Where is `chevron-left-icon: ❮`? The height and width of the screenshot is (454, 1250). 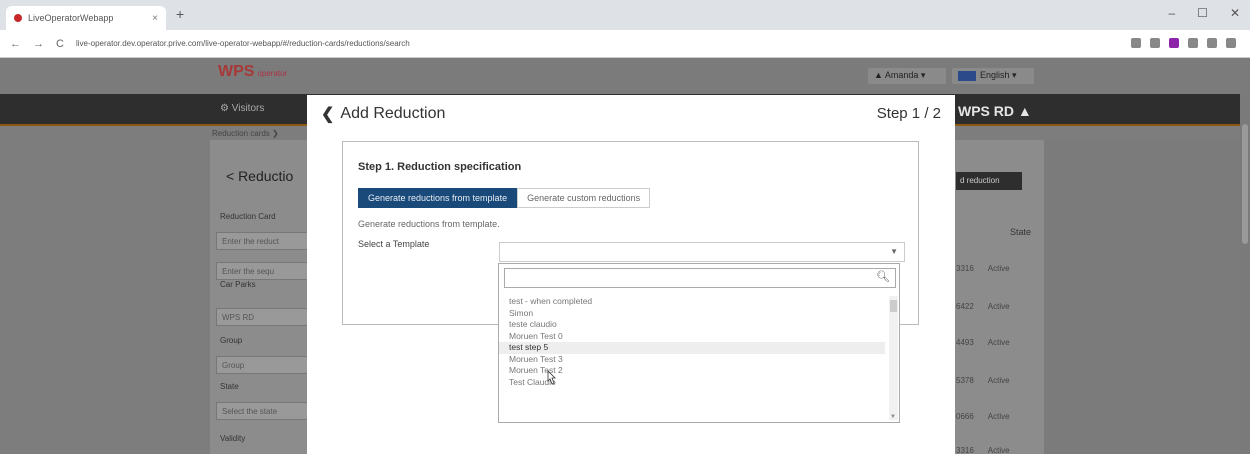 chevron-left-icon: ❮ is located at coordinates (328, 114).